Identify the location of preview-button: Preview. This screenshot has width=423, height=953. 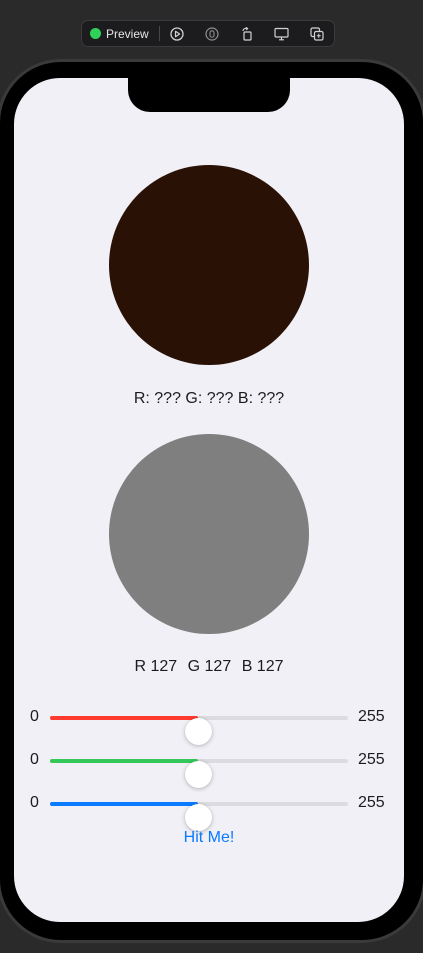
(120, 33).